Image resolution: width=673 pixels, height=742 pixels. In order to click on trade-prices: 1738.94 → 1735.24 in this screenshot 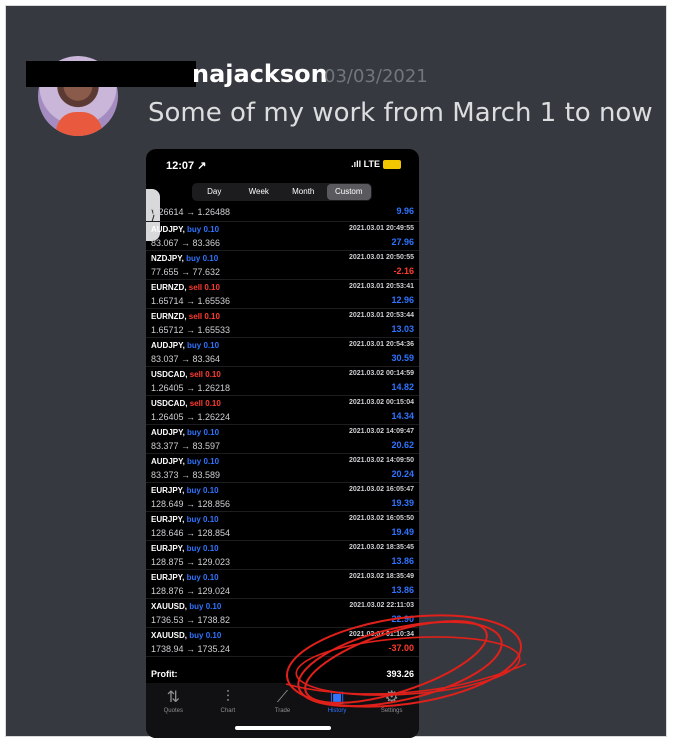, I will do `click(191, 649)`.